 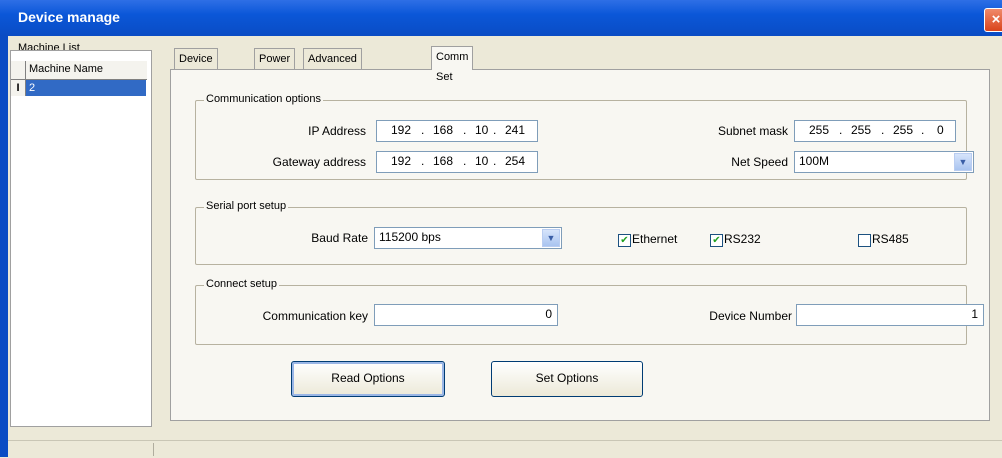 What do you see at coordinates (69, 17) in the screenshot?
I see `window-title: Device manage` at bounding box center [69, 17].